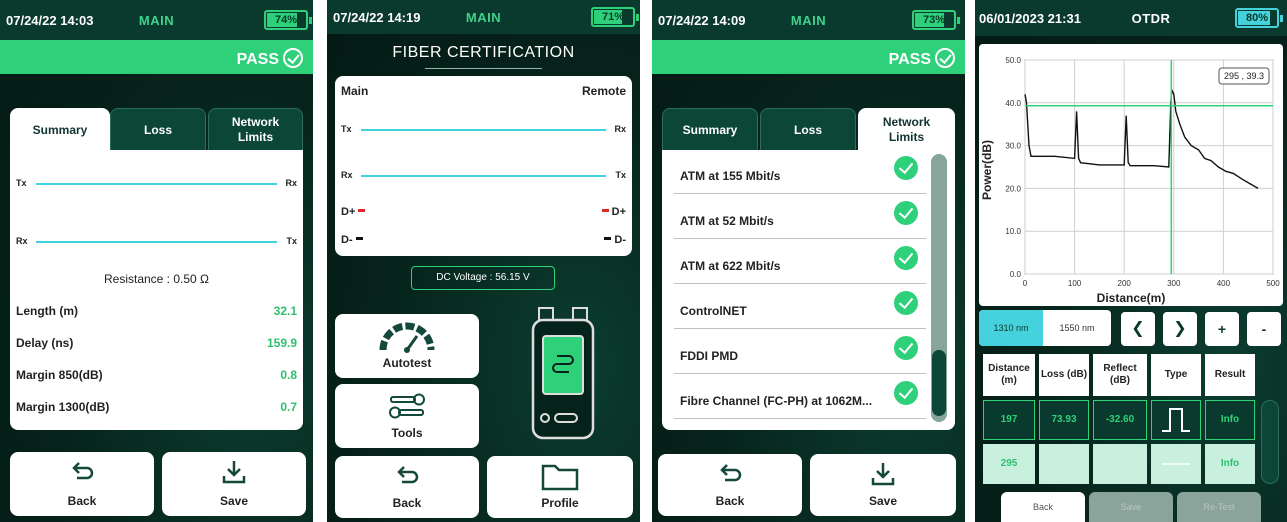 The width and height of the screenshot is (1287, 522). I want to click on distance-cell: 197, so click(1009, 420).